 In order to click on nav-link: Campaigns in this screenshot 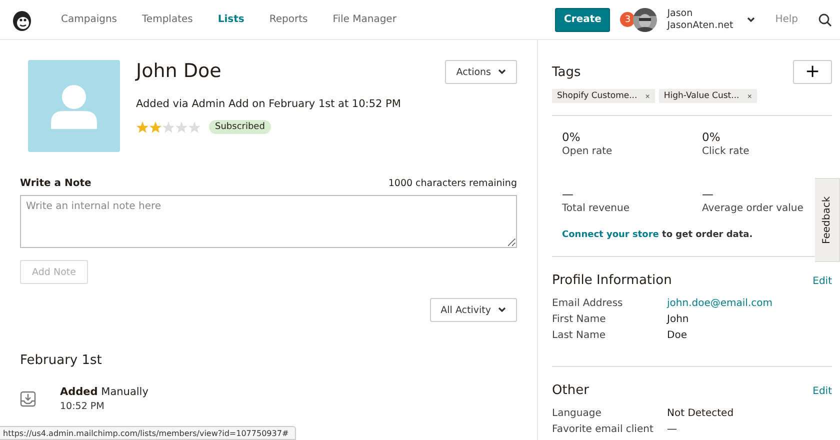, I will do `click(89, 19)`.